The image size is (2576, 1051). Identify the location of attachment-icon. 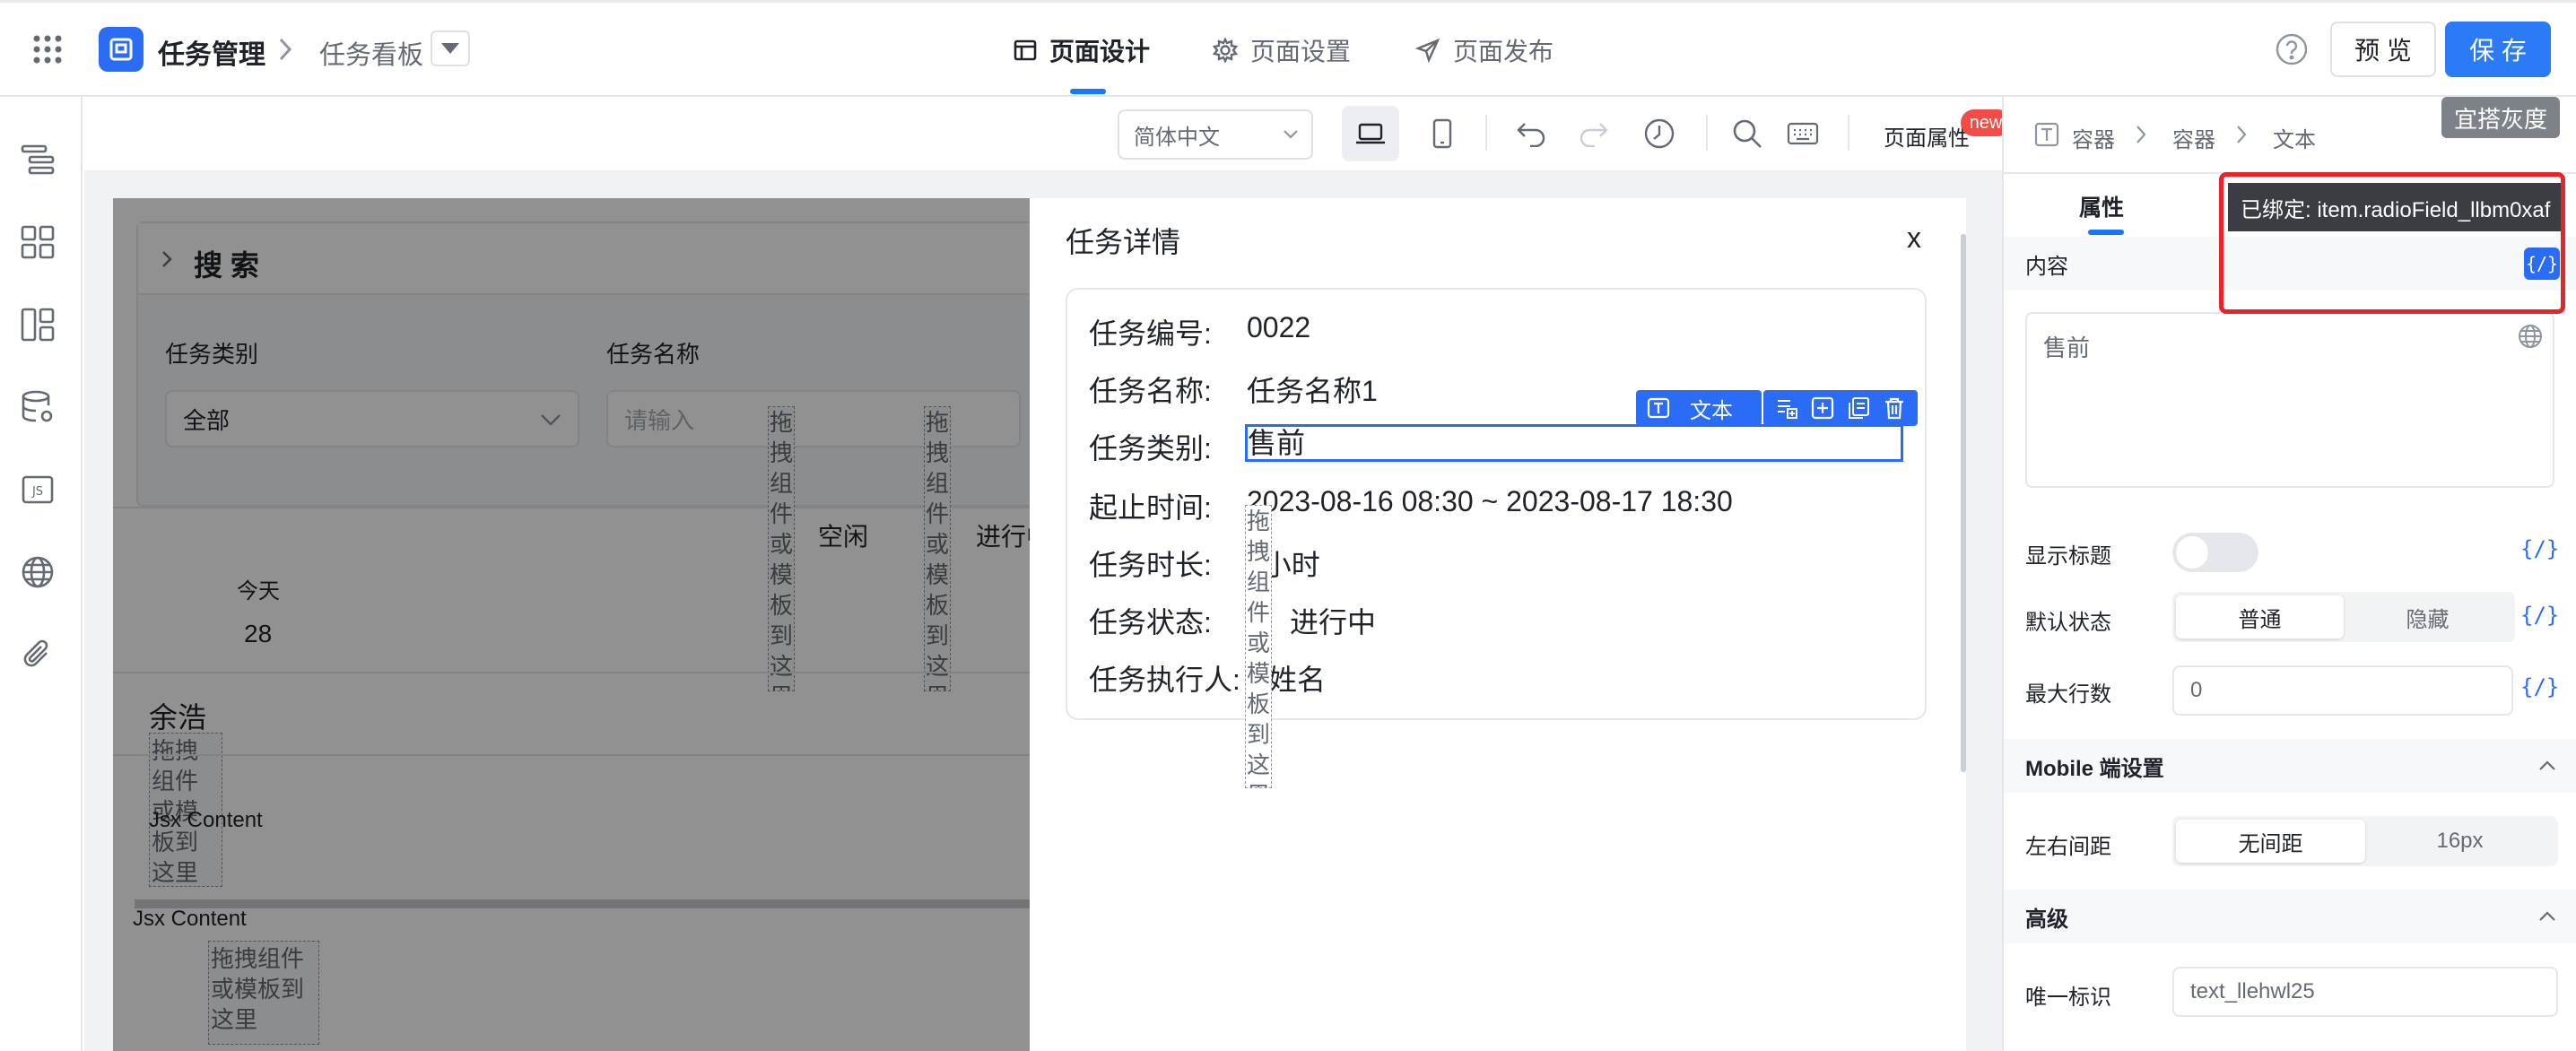
(37, 654).